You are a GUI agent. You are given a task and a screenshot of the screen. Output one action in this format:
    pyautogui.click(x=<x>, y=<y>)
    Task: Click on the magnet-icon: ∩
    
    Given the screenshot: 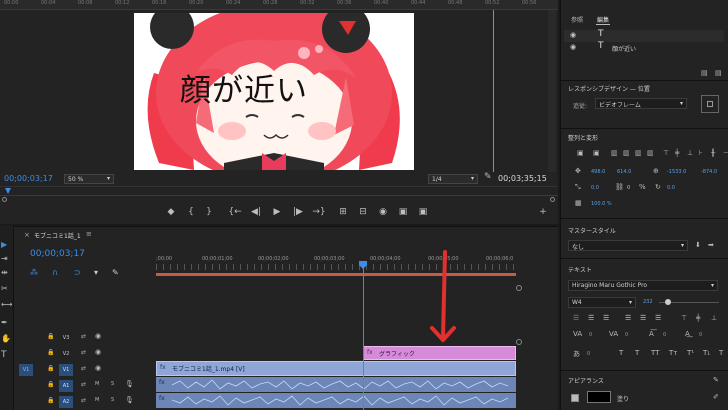 What is the action you would take?
    pyautogui.click(x=55, y=272)
    